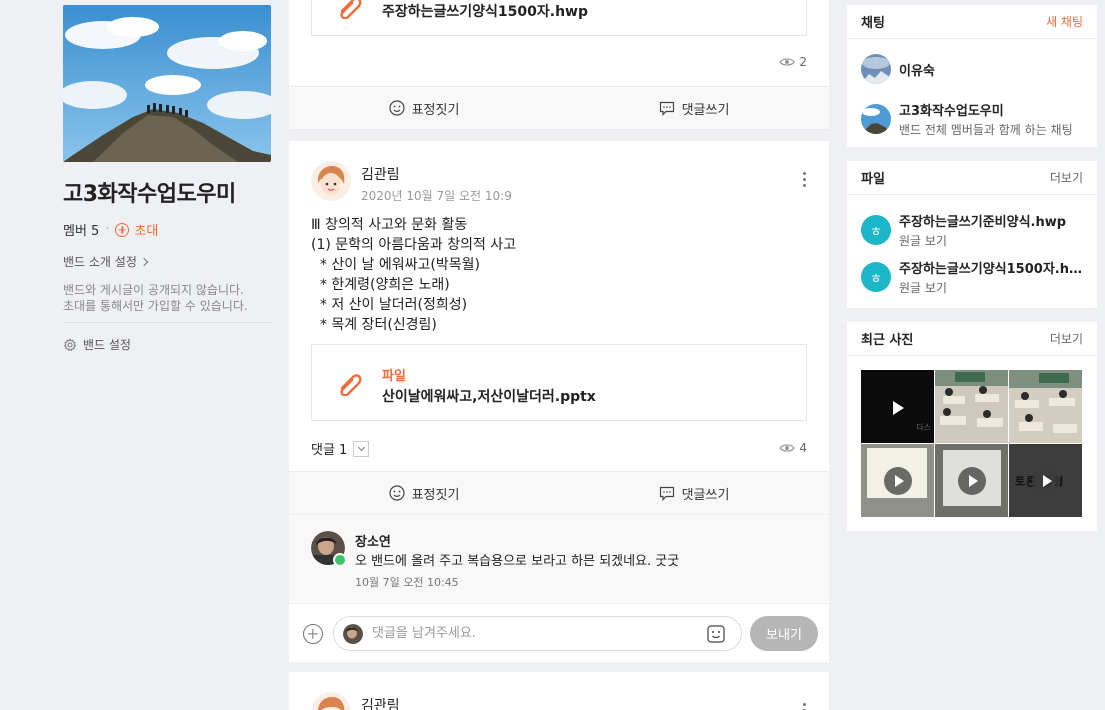 The image size is (1105, 710). I want to click on comment-date: 10월 7일 오전 10:45, so click(407, 582).